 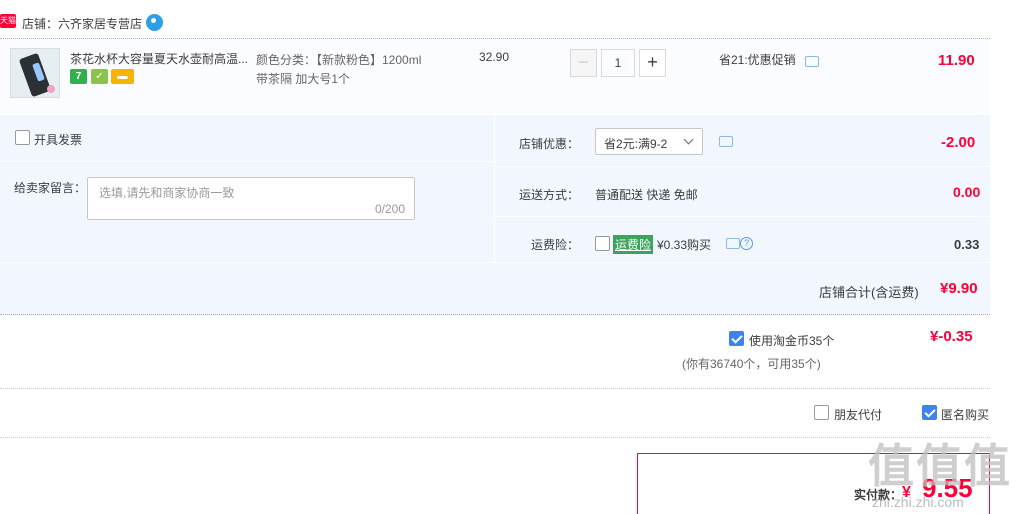 I want to click on promotion-text: 省21:优惠促销, so click(x=757, y=60).